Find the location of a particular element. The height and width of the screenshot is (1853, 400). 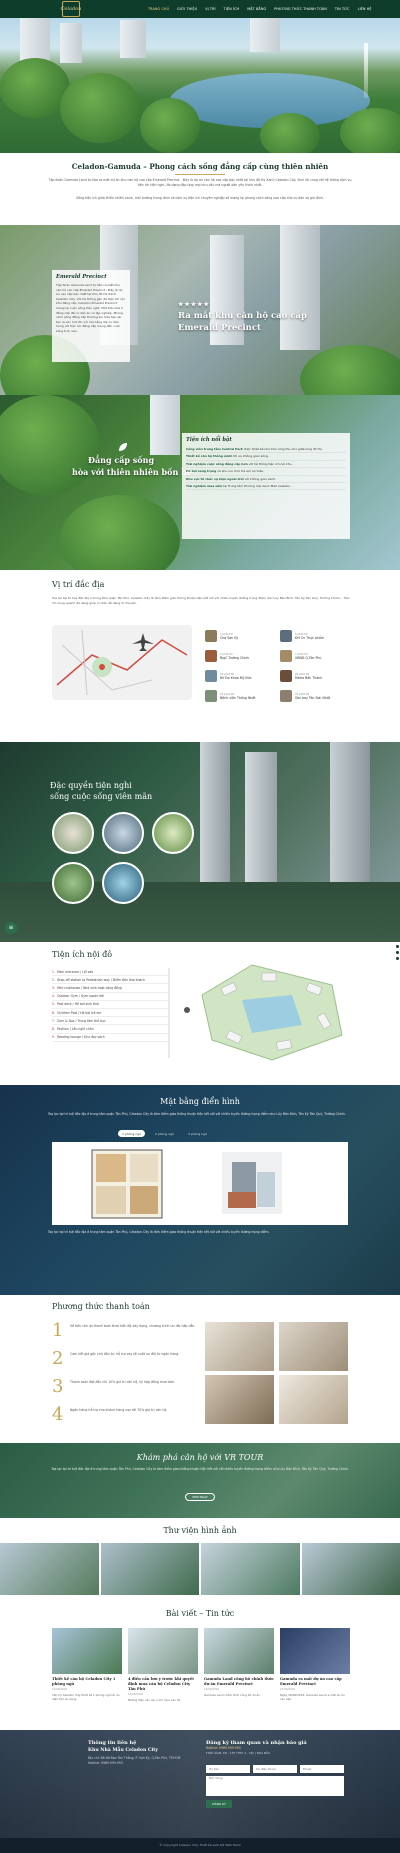

phone-field is located at coordinates (275, 1769).